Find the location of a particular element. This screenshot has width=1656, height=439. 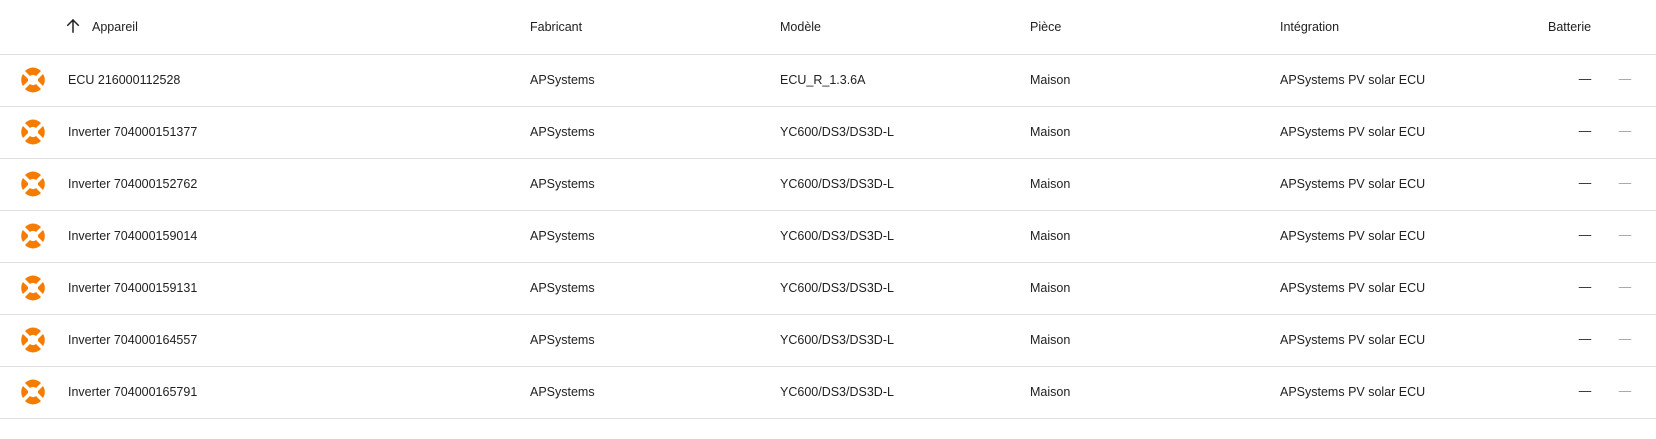

column-header-battery: Batterie is located at coordinates (1569, 27).